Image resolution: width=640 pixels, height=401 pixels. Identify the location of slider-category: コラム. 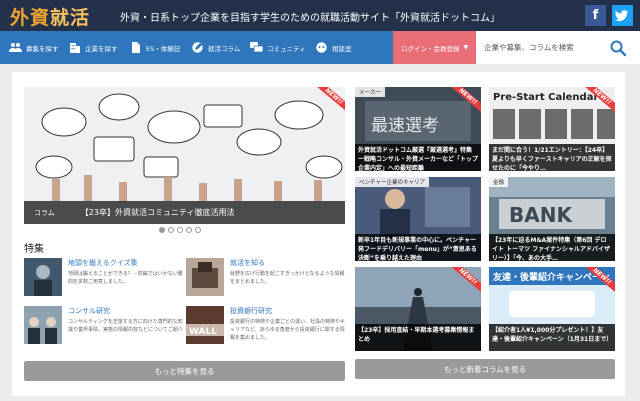
(44, 212).